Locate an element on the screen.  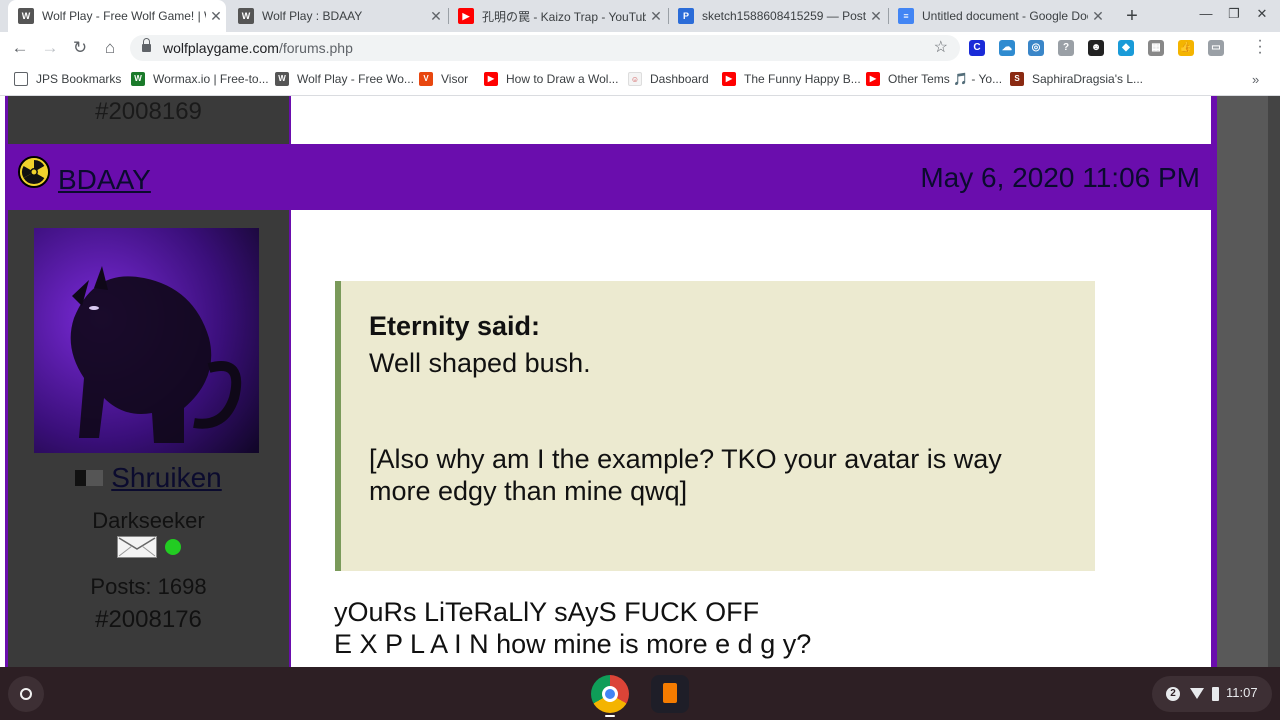
radioactive-icon is located at coordinates (34, 172).